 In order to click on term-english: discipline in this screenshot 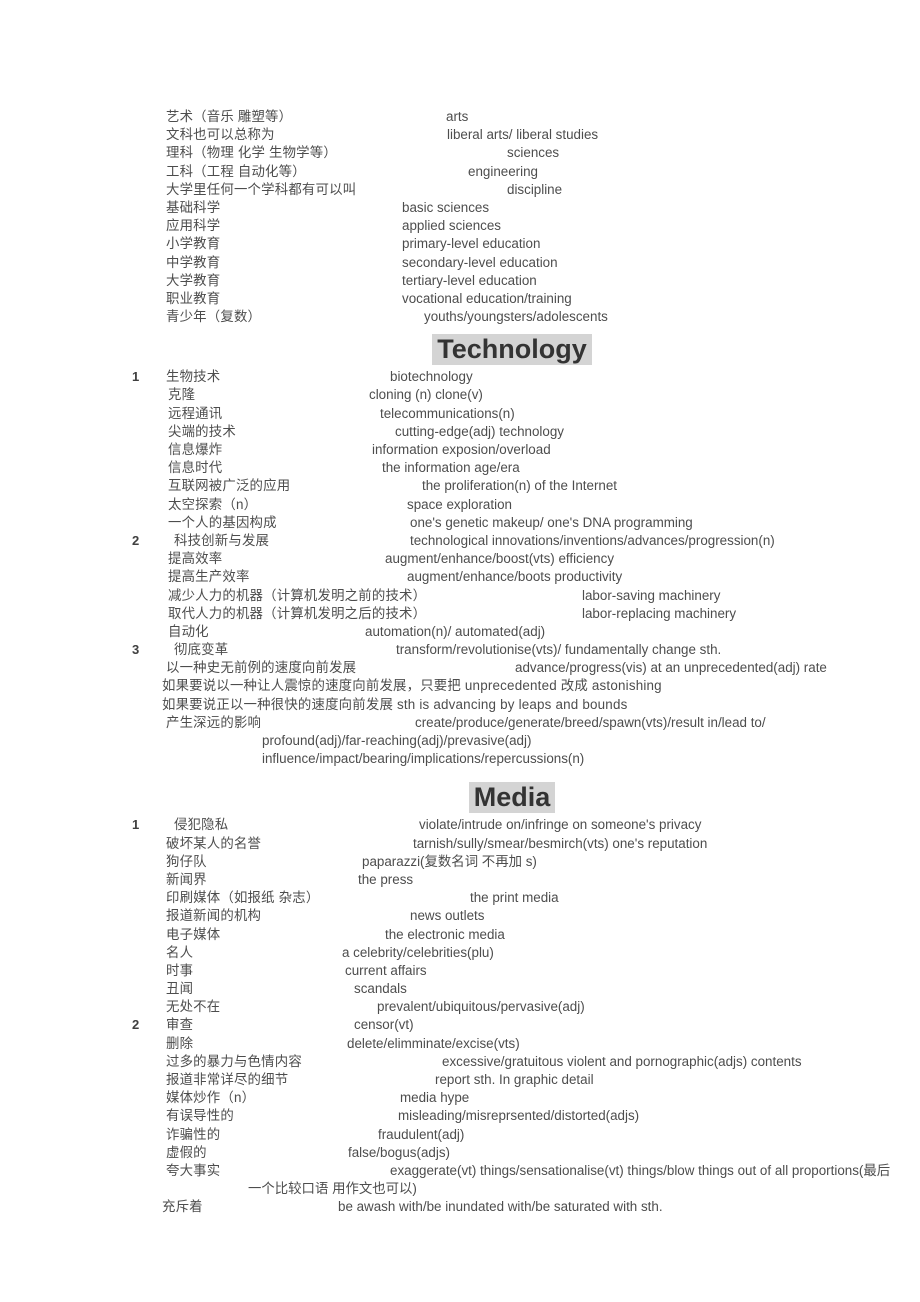, I will do `click(535, 189)`.